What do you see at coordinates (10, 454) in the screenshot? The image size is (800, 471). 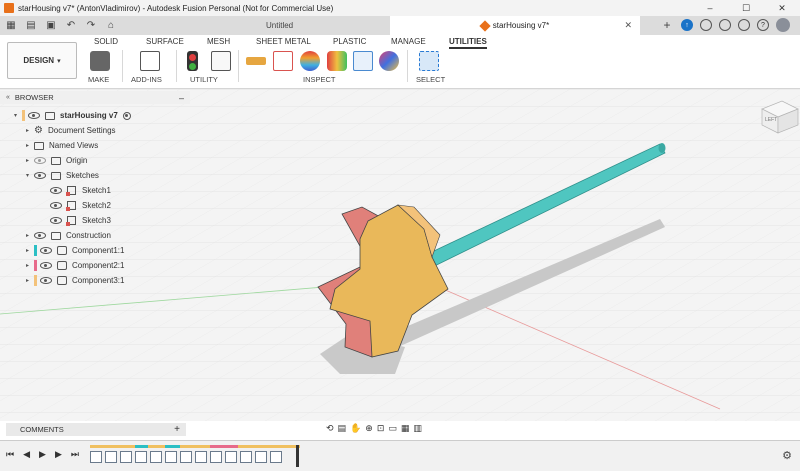 I see `go-to-start-icon: ⏮` at bounding box center [10, 454].